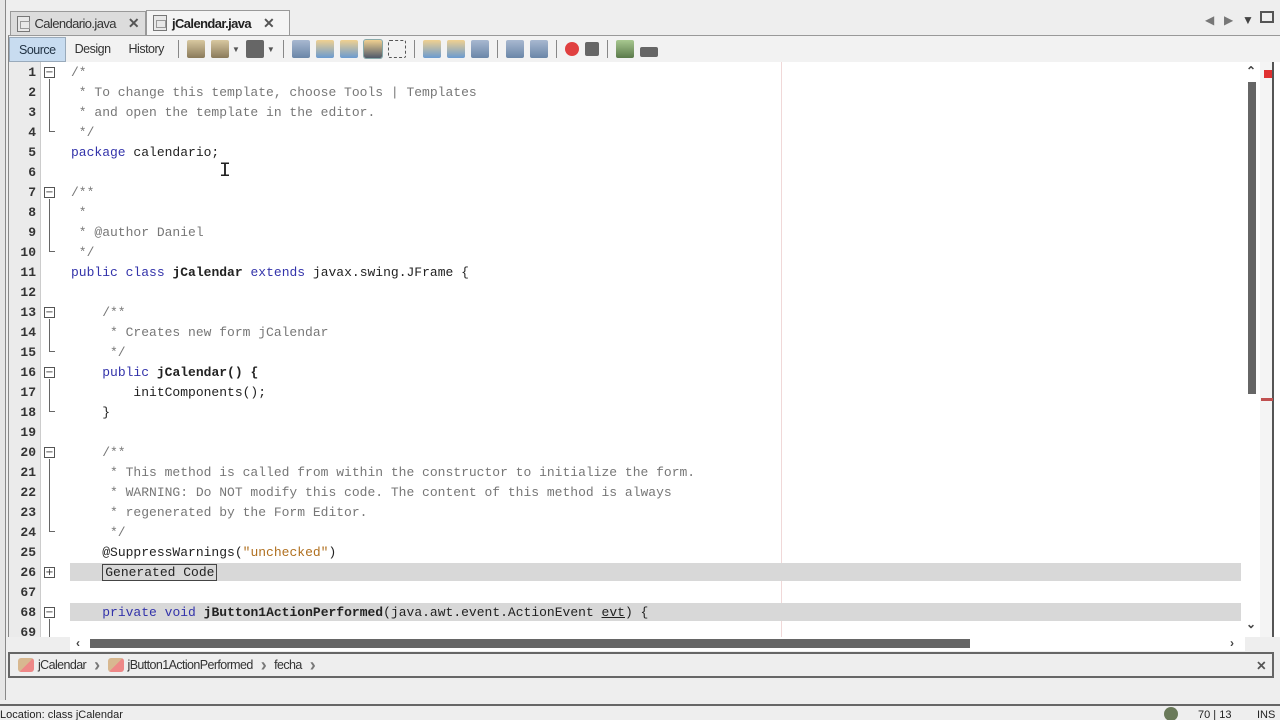 This screenshot has height=720, width=1280. Describe the element at coordinates (49, 572) in the screenshot. I see `expand-fold-icon: +` at that location.